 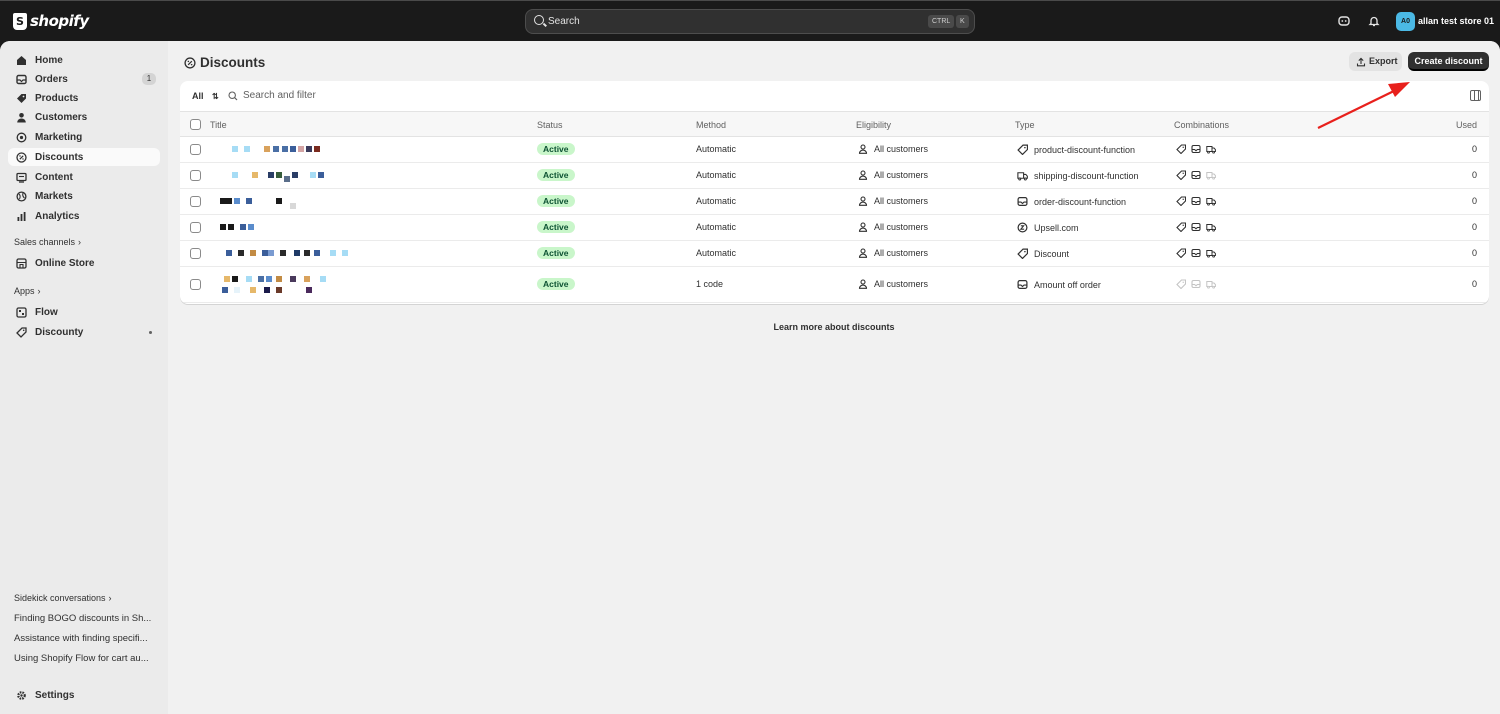 What do you see at coordinates (1456, 21) in the screenshot?
I see `store-name: allan test store 01` at bounding box center [1456, 21].